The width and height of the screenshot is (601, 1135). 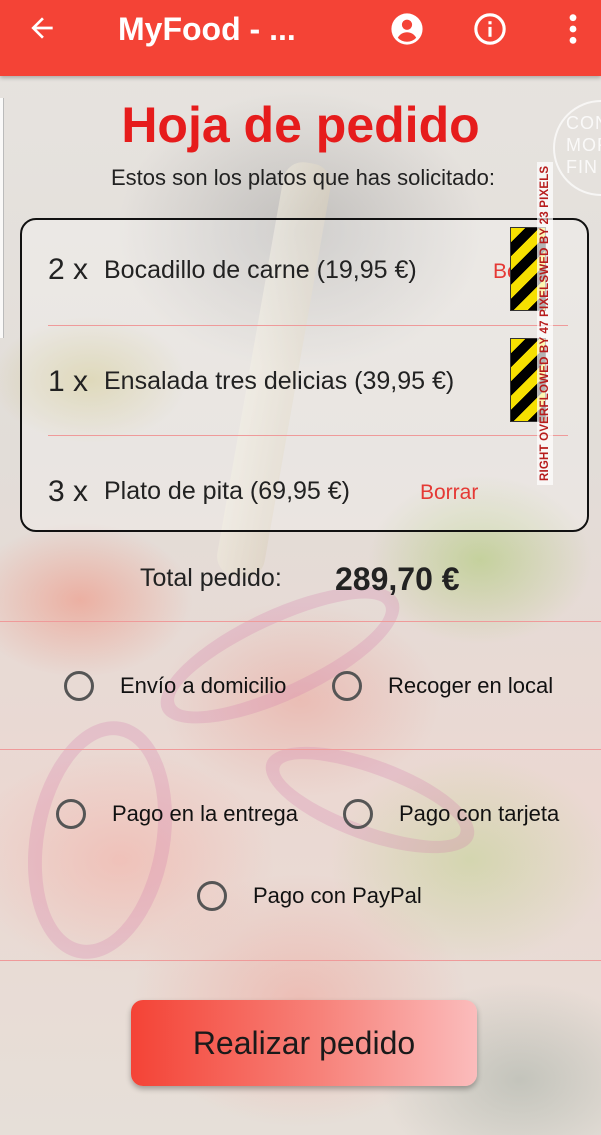 I want to click on delete-button: Borrar, so click(x=449, y=493).